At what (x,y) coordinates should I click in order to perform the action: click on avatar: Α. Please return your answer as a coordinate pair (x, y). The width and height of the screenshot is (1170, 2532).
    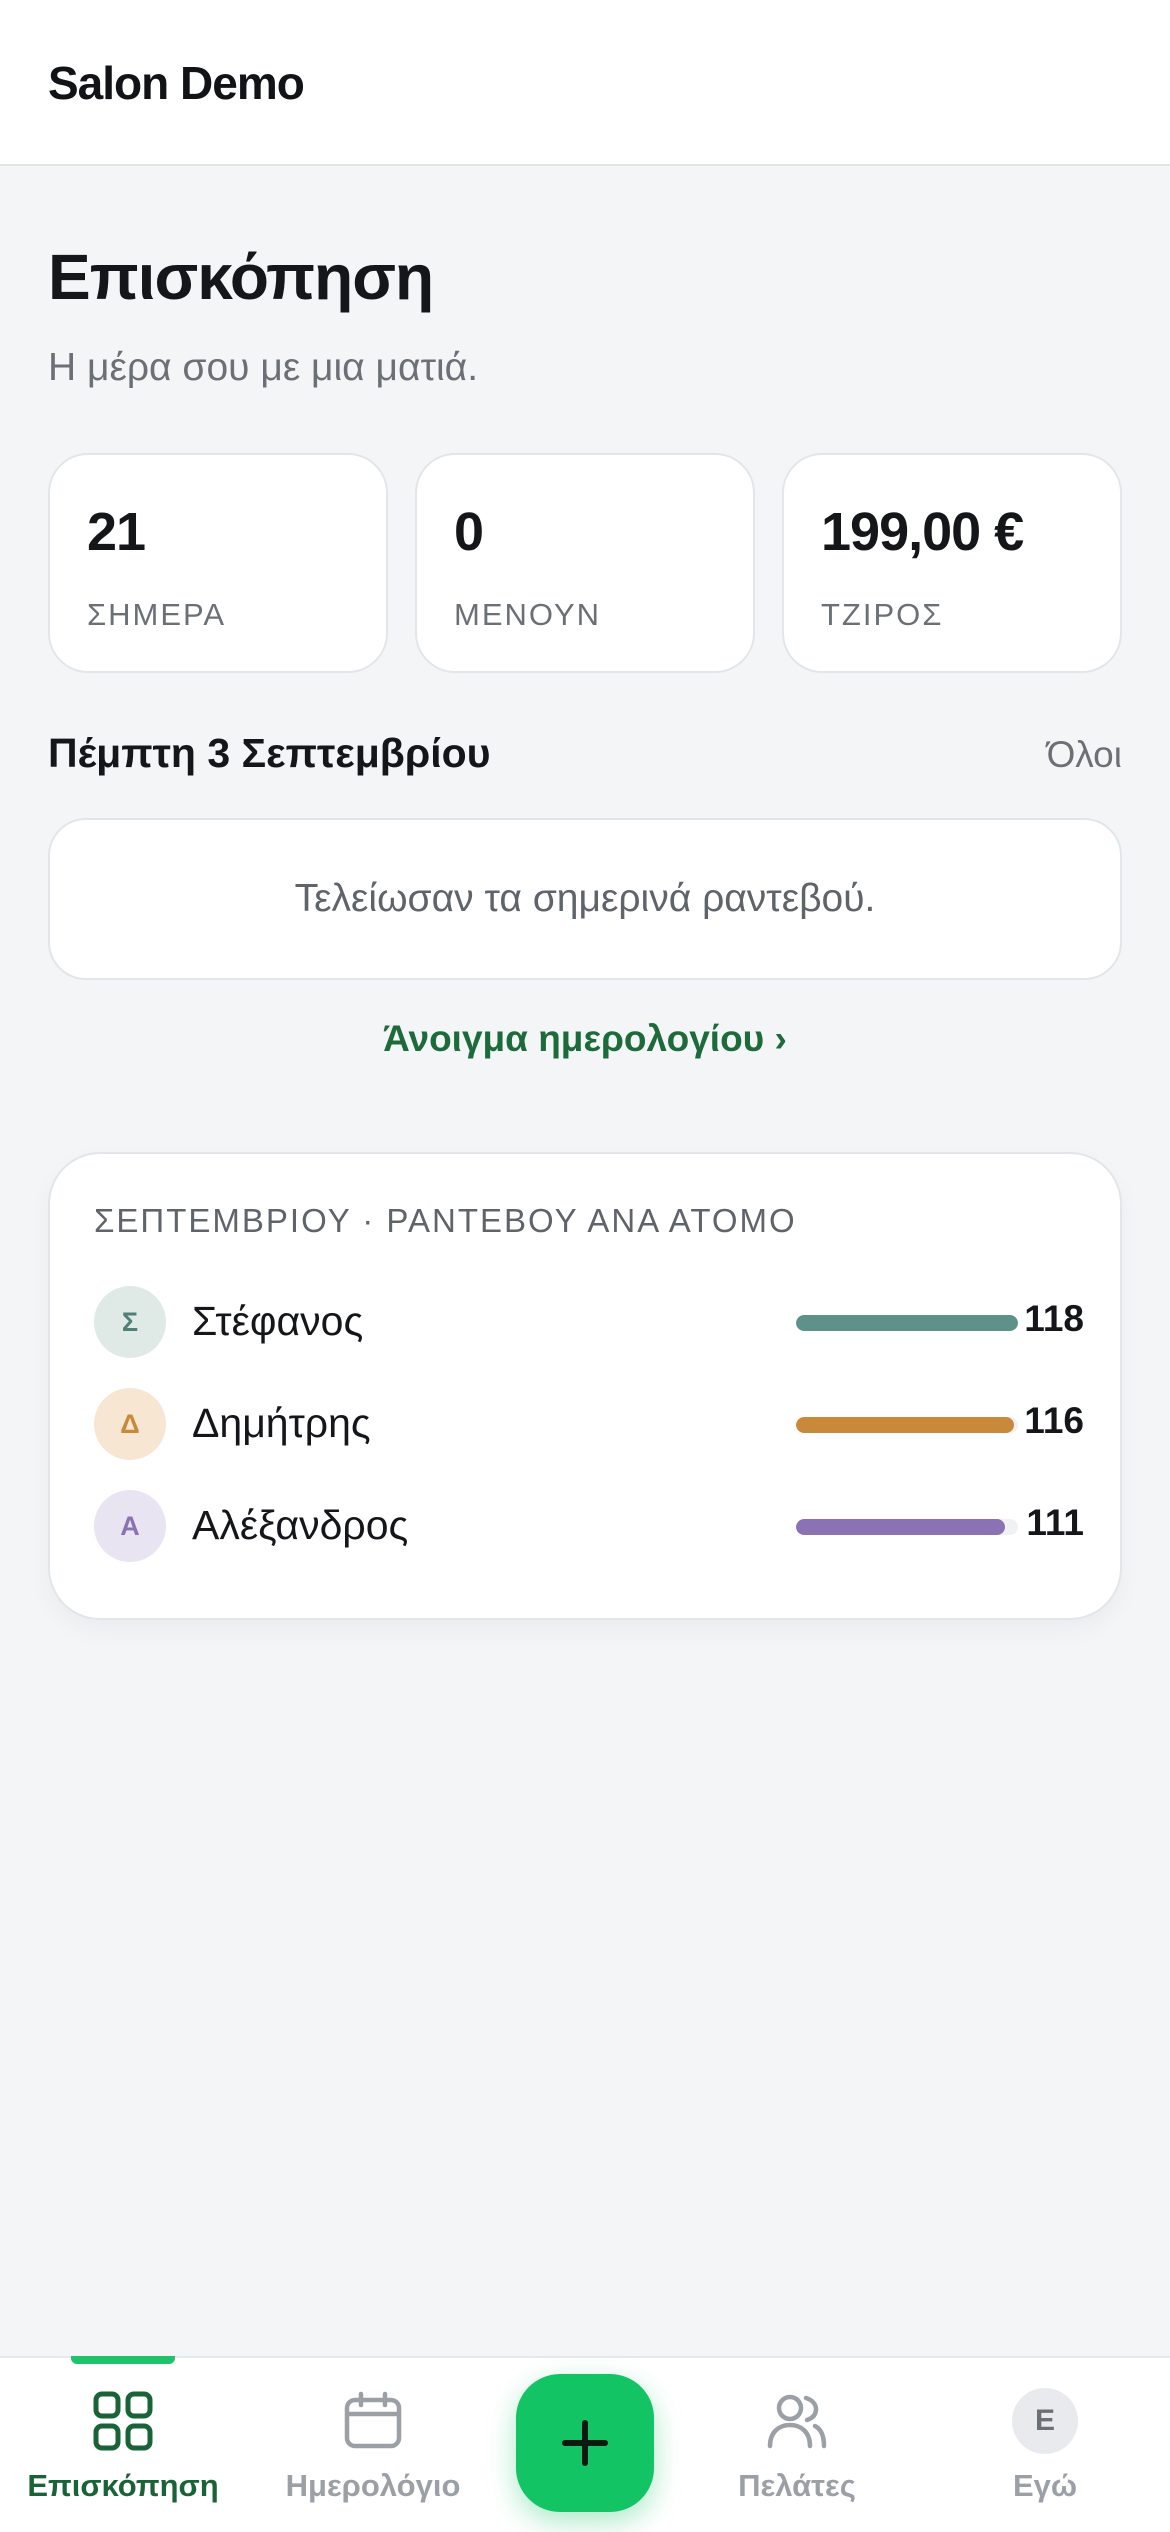
    Looking at the image, I should click on (130, 1526).